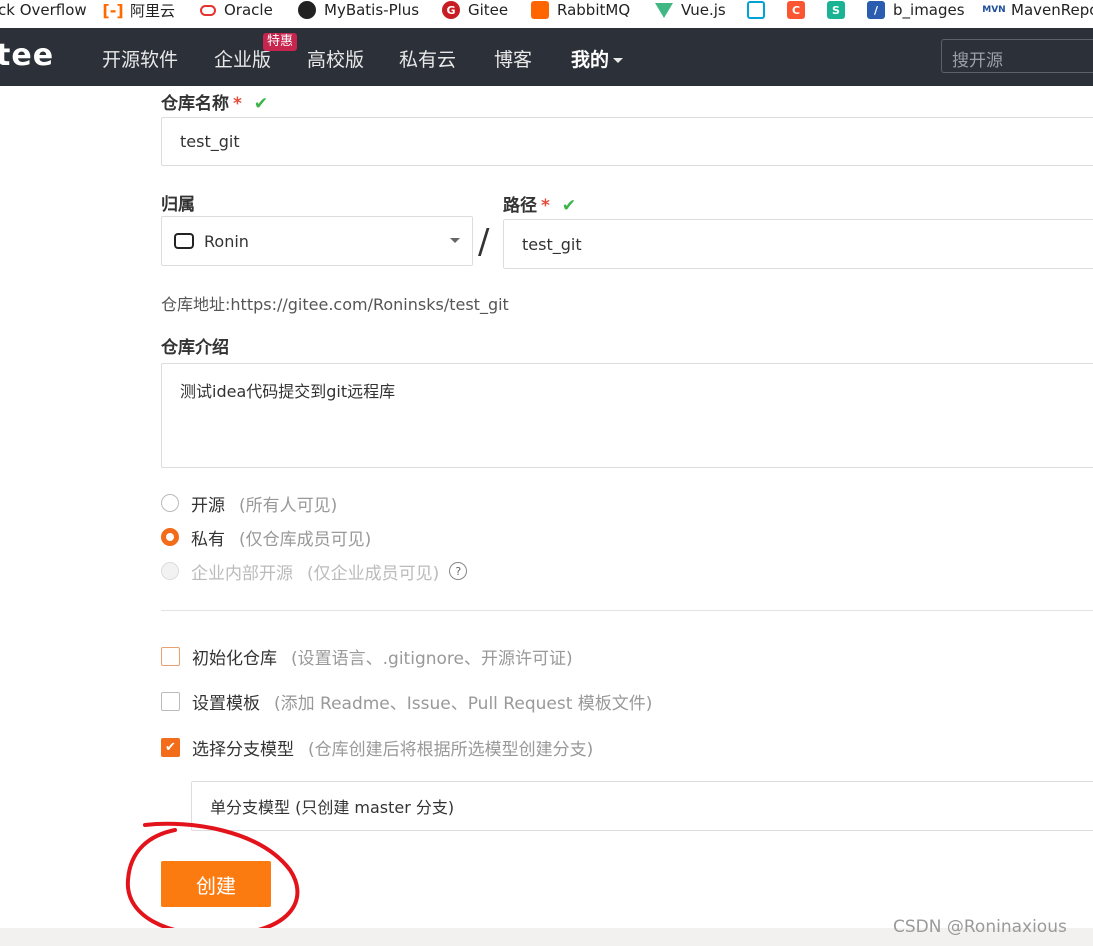  I want to click on bookmark-label: RabbitMQ, so click(594, 10).